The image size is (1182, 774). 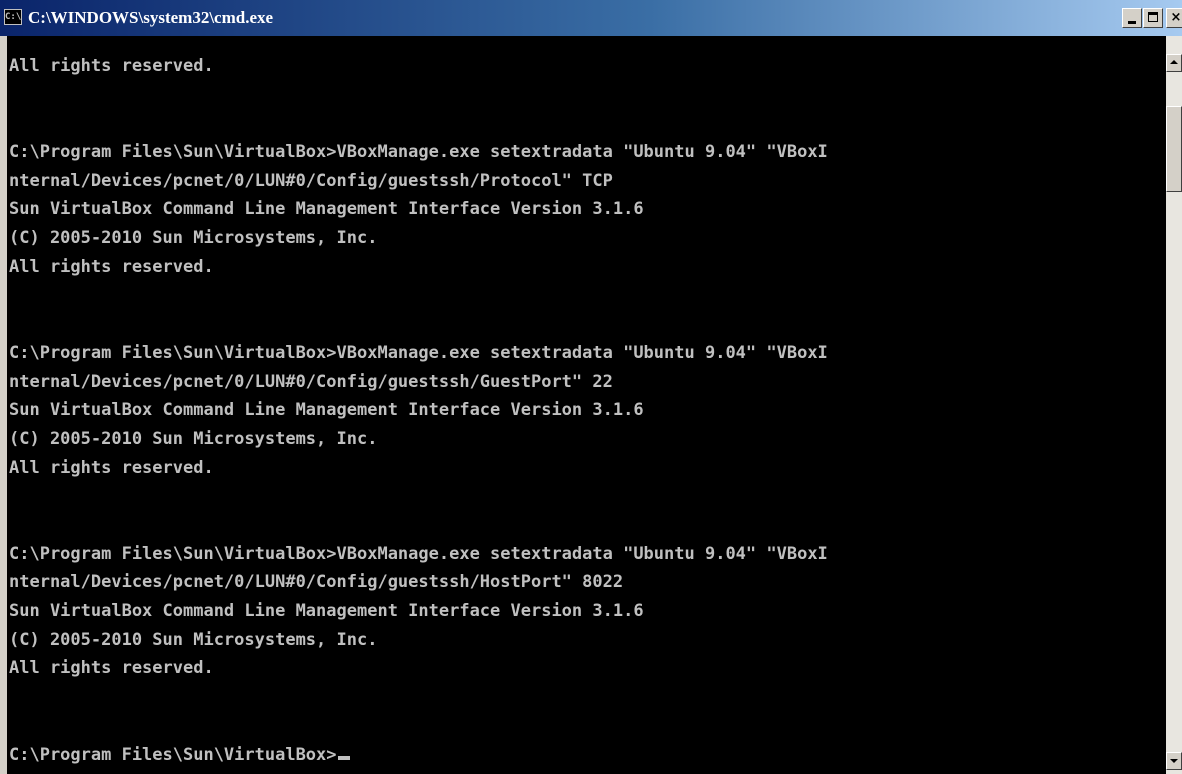 I want to click on scroll-up-button, so click(x=1174, y=63).